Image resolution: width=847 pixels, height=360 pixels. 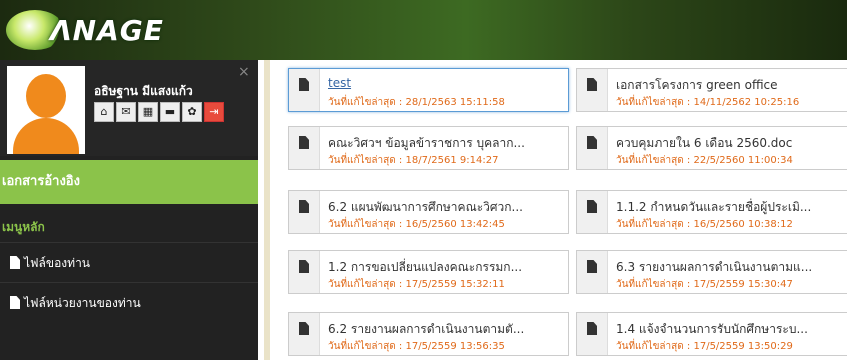 I want to click on document-title: เอกสารโครงการ green office, so click(x=731, y=85).